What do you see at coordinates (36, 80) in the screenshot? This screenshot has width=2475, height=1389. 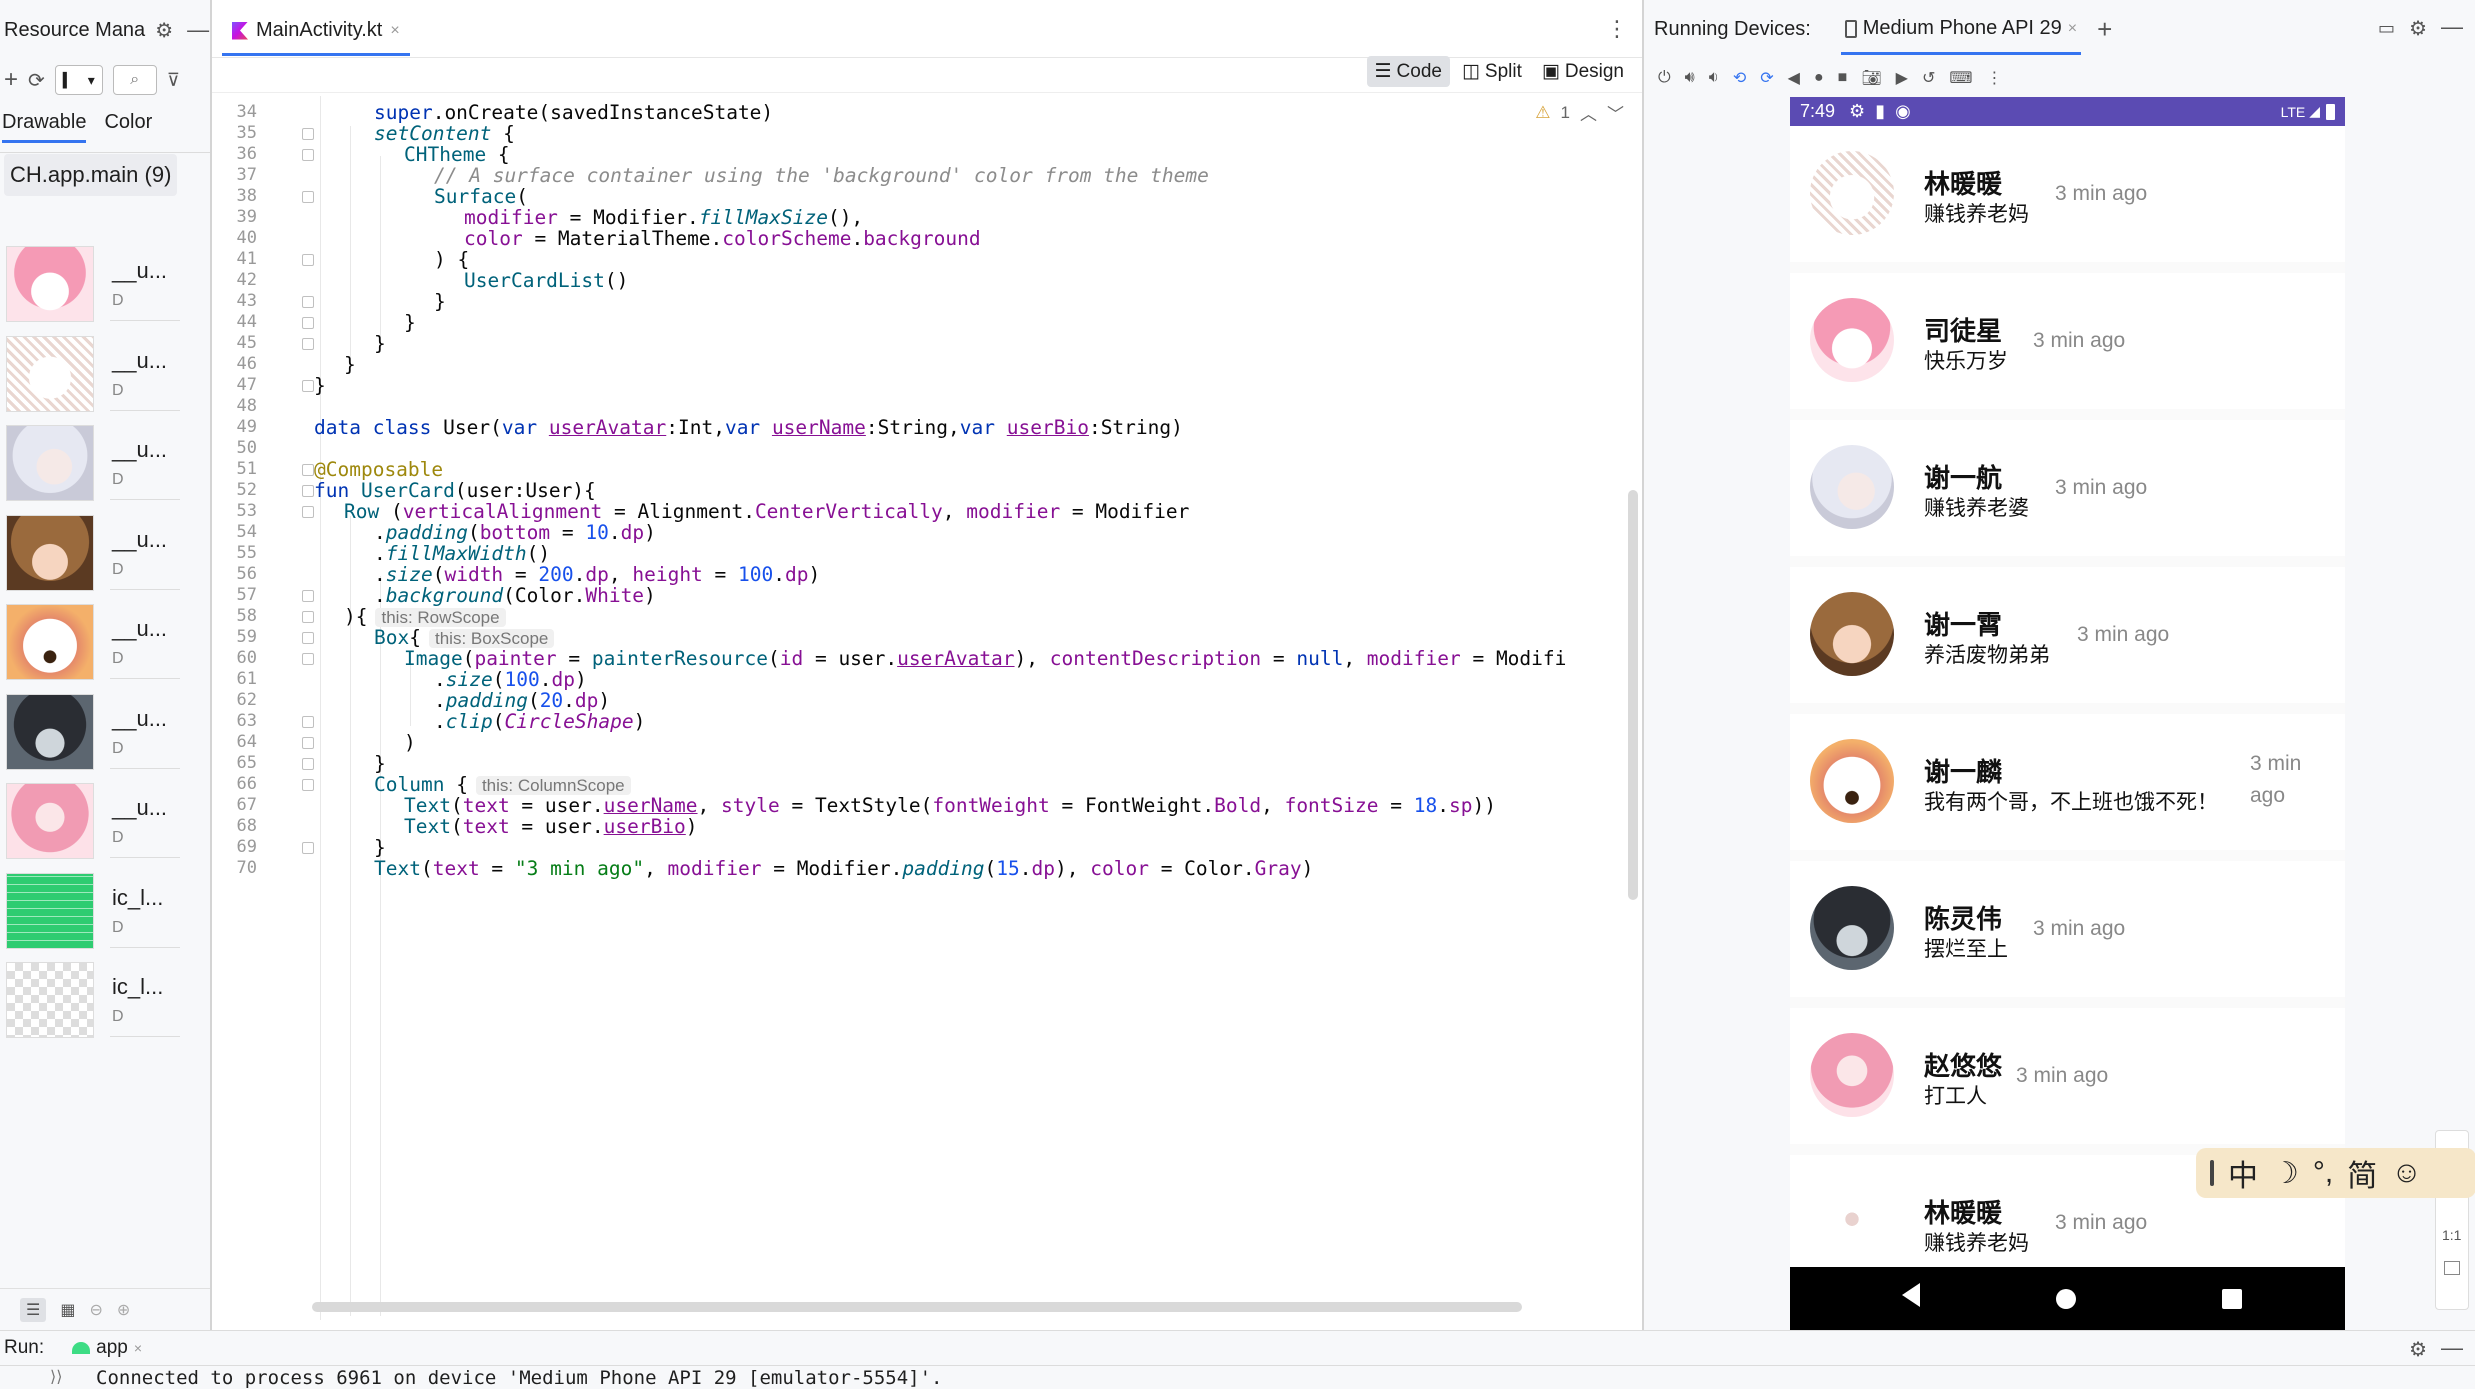 I see `refresh-icon: ⟳` at bounding box center [36, 80].